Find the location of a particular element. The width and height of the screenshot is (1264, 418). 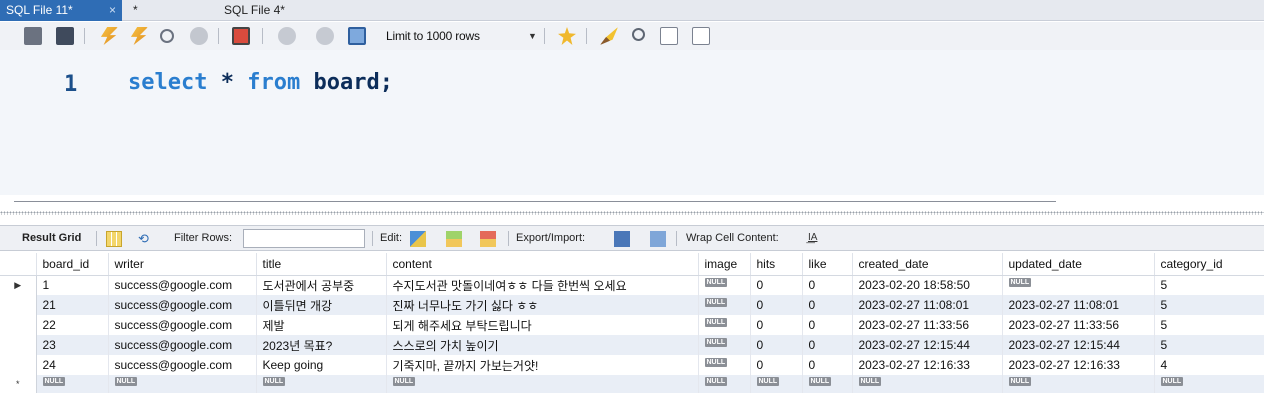

table-cell-updated-date: 2023-02-27 12:15:44 is located at coordinates (1078, 345).